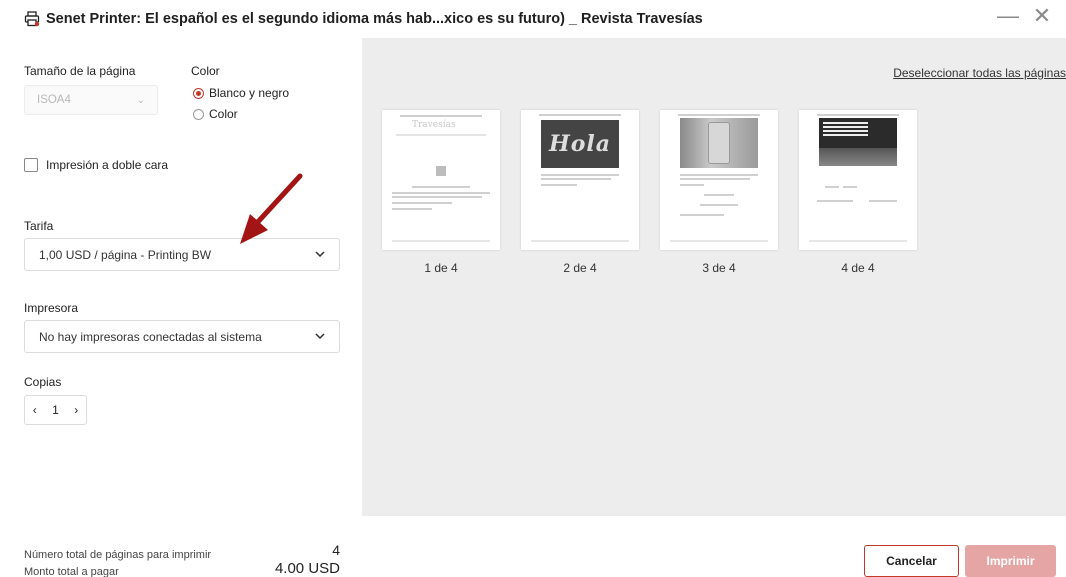 The height and width of the screenshot is (577, 1066). I want to click on page-preview: Hola, so click(580, 180).